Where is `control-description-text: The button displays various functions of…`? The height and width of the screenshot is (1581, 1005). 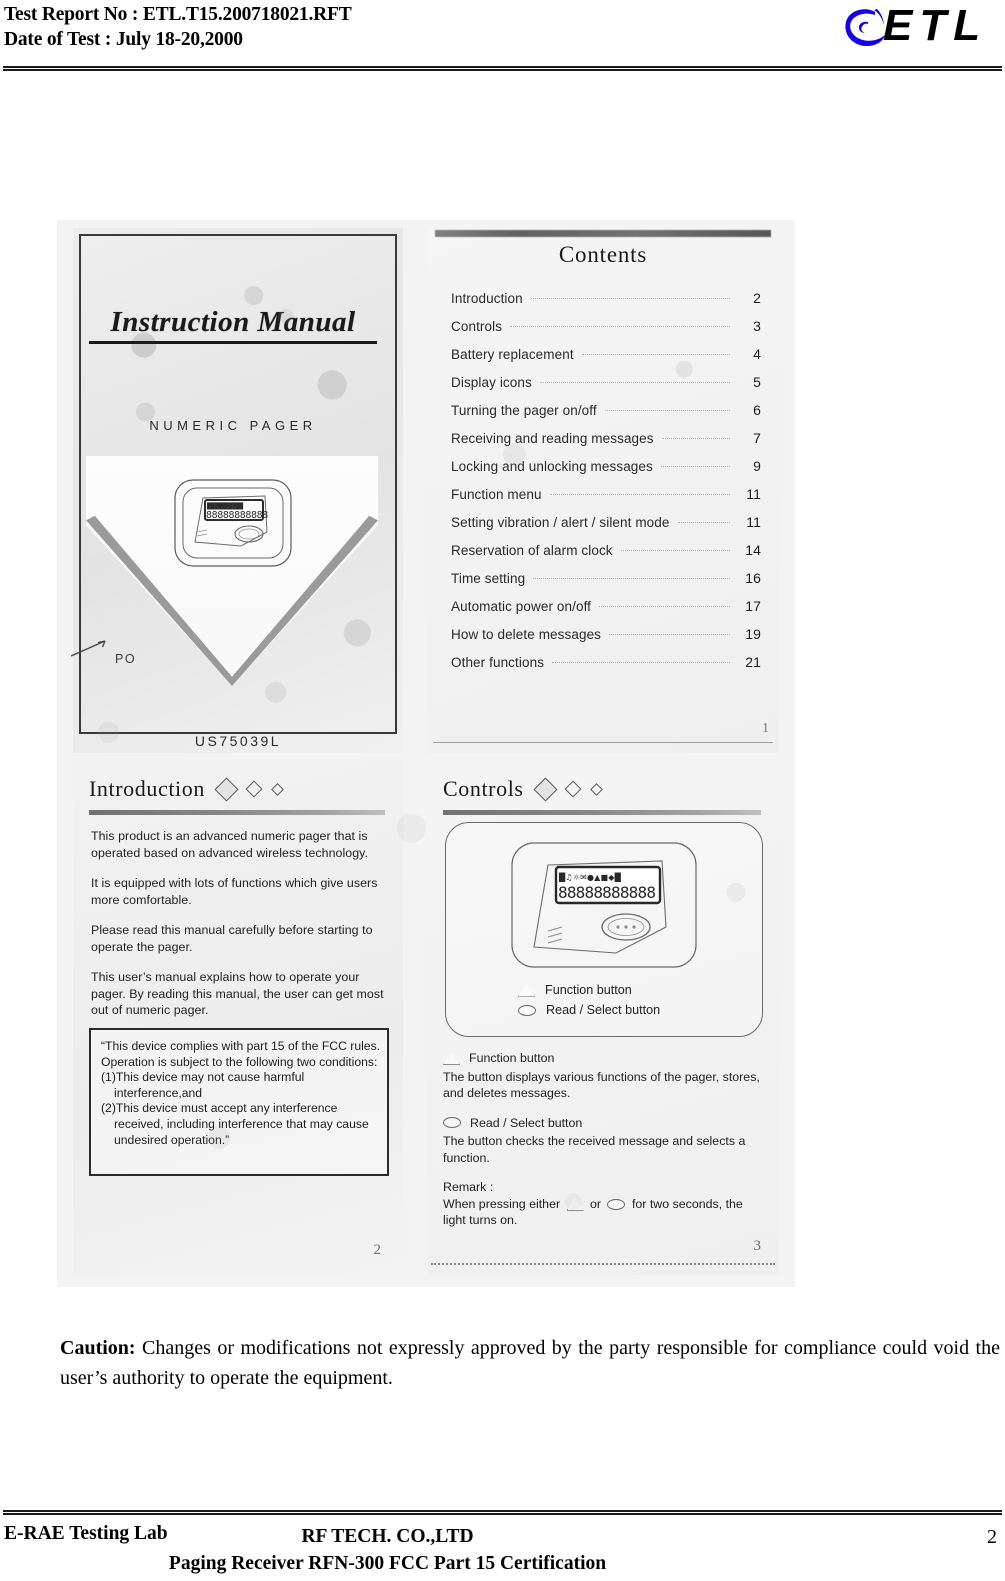
control-description-text: The button displays various functions of… is located at coordinates (601, 1085).